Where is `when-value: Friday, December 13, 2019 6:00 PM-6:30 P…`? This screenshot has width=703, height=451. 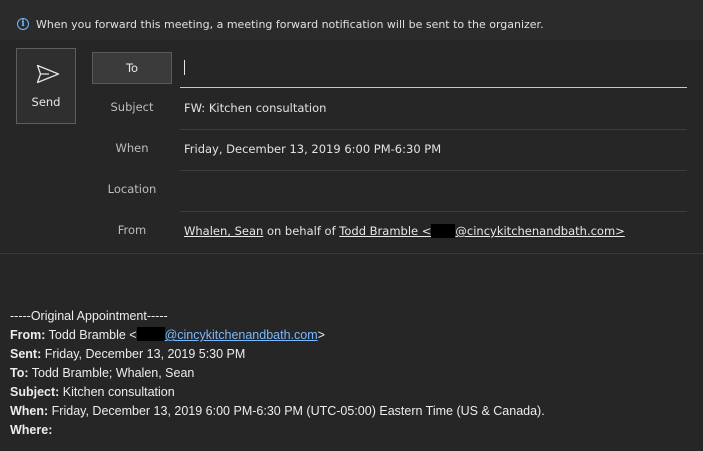 when-value: Friday, December 13, 2019 6:00 PM-6:30 P… is located at coordinates (312, 149).